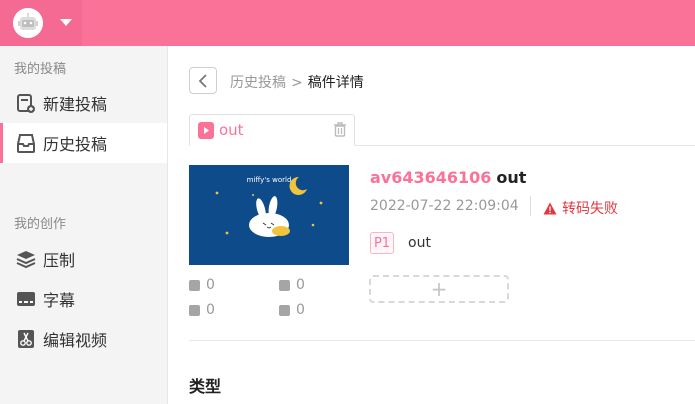 This screenshot has height=404, width=695. What do you see at coordinates (83, 299) in the screenshot?
I see `sidebar-item-subtitle: 字幕` at bounding box center [83, 299].